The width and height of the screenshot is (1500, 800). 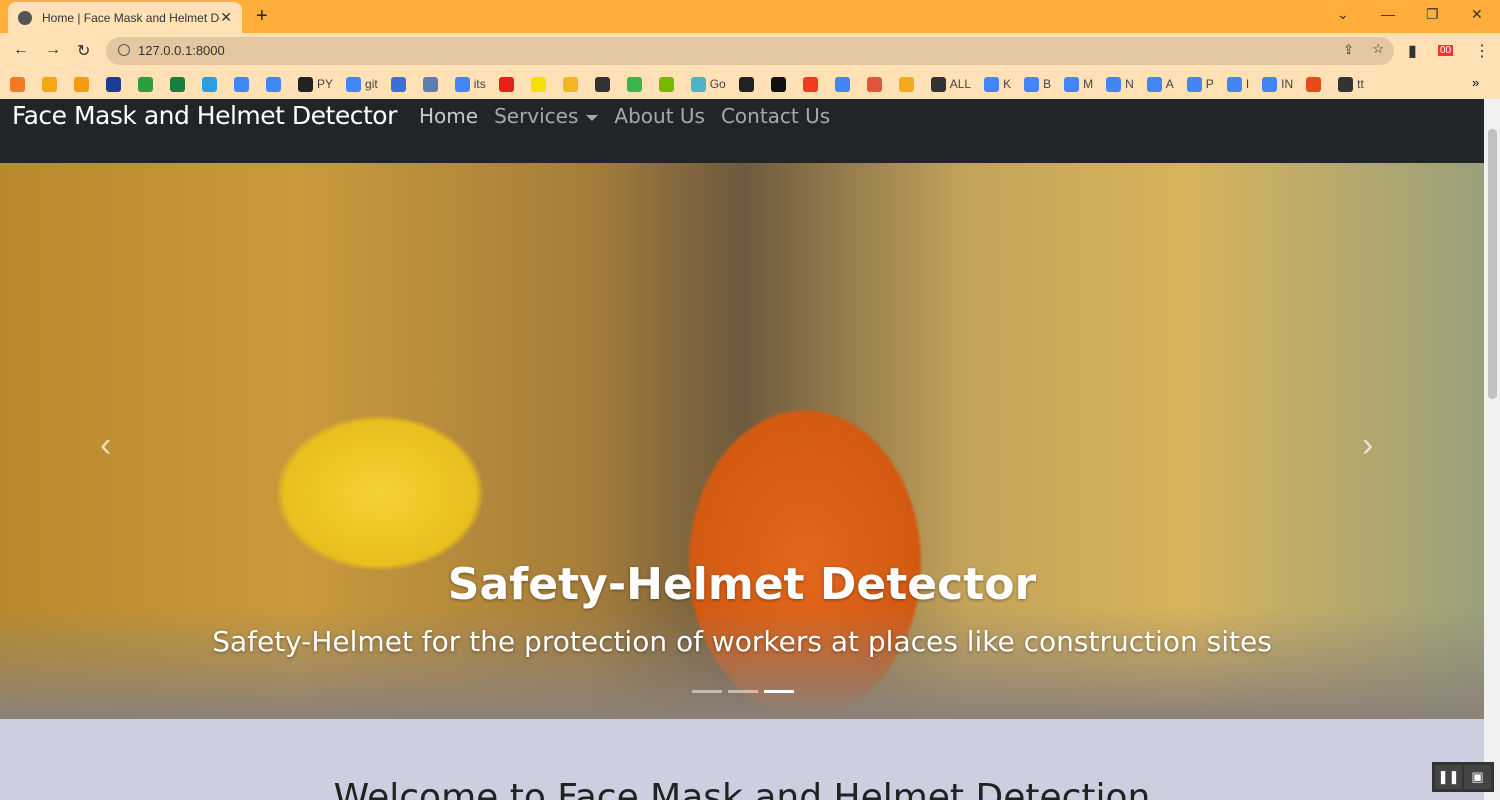 I want to click on star-icon: ☆, so click(x=1378, y=49).